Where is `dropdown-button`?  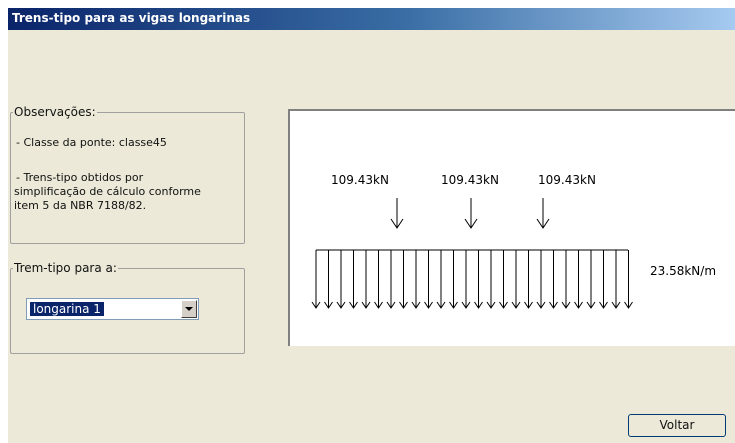 dropdown-button is located at coordinates (189, 309).